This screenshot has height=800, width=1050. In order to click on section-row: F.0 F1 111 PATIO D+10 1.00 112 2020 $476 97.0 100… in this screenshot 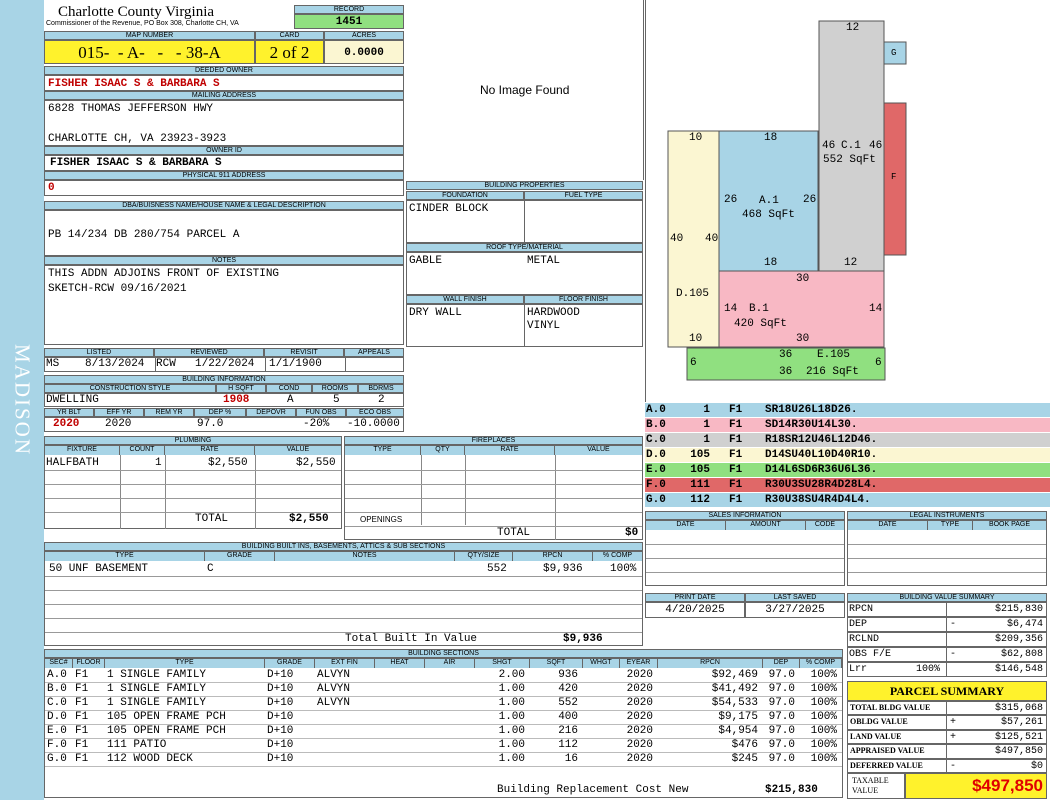, I will do `click(443, 746)`.